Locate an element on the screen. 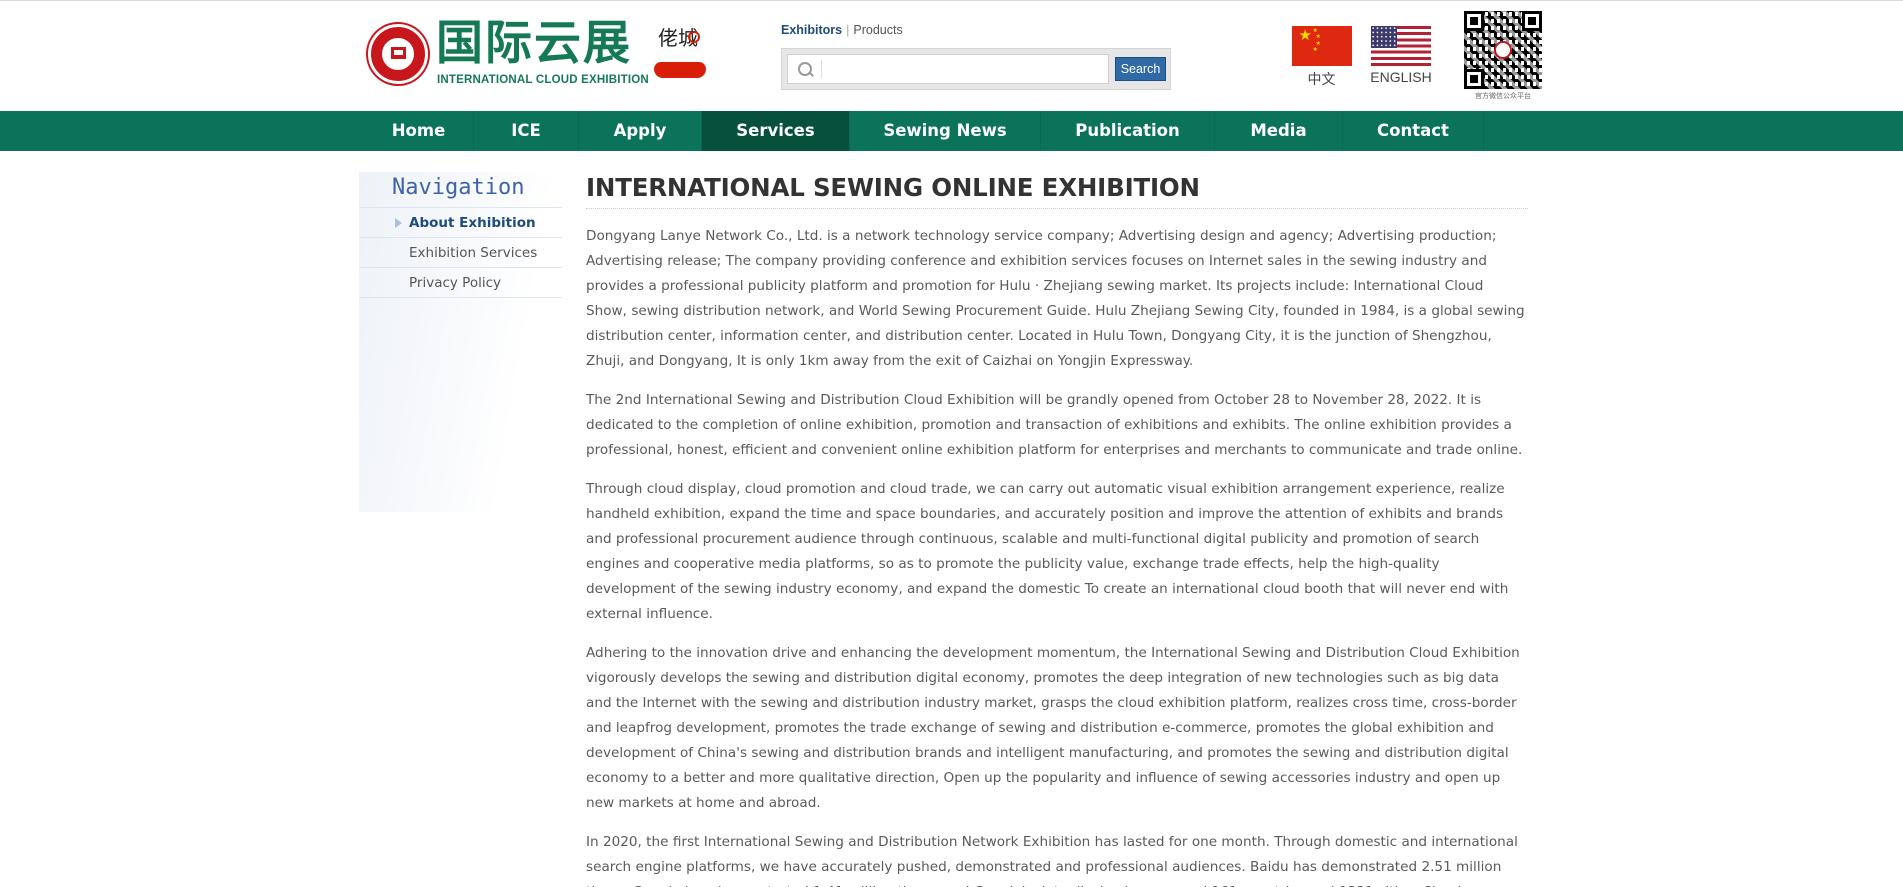  qr-code-icon is located at coordinates (1503, 50).